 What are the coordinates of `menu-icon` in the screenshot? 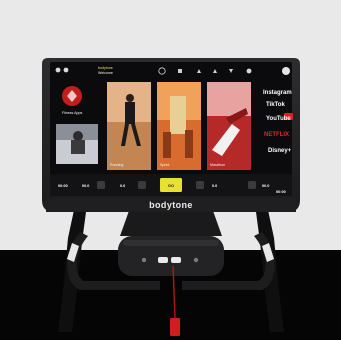 It's located at (58, 70).